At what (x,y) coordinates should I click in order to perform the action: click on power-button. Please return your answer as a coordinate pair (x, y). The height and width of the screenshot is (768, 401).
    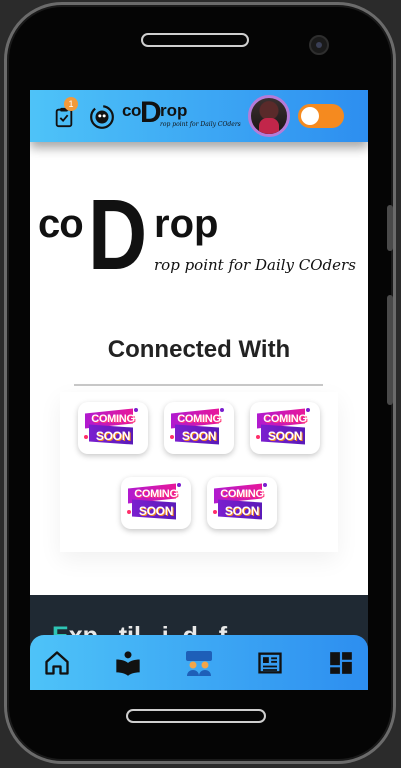
    Looking at the image, I should click on (390, 350).